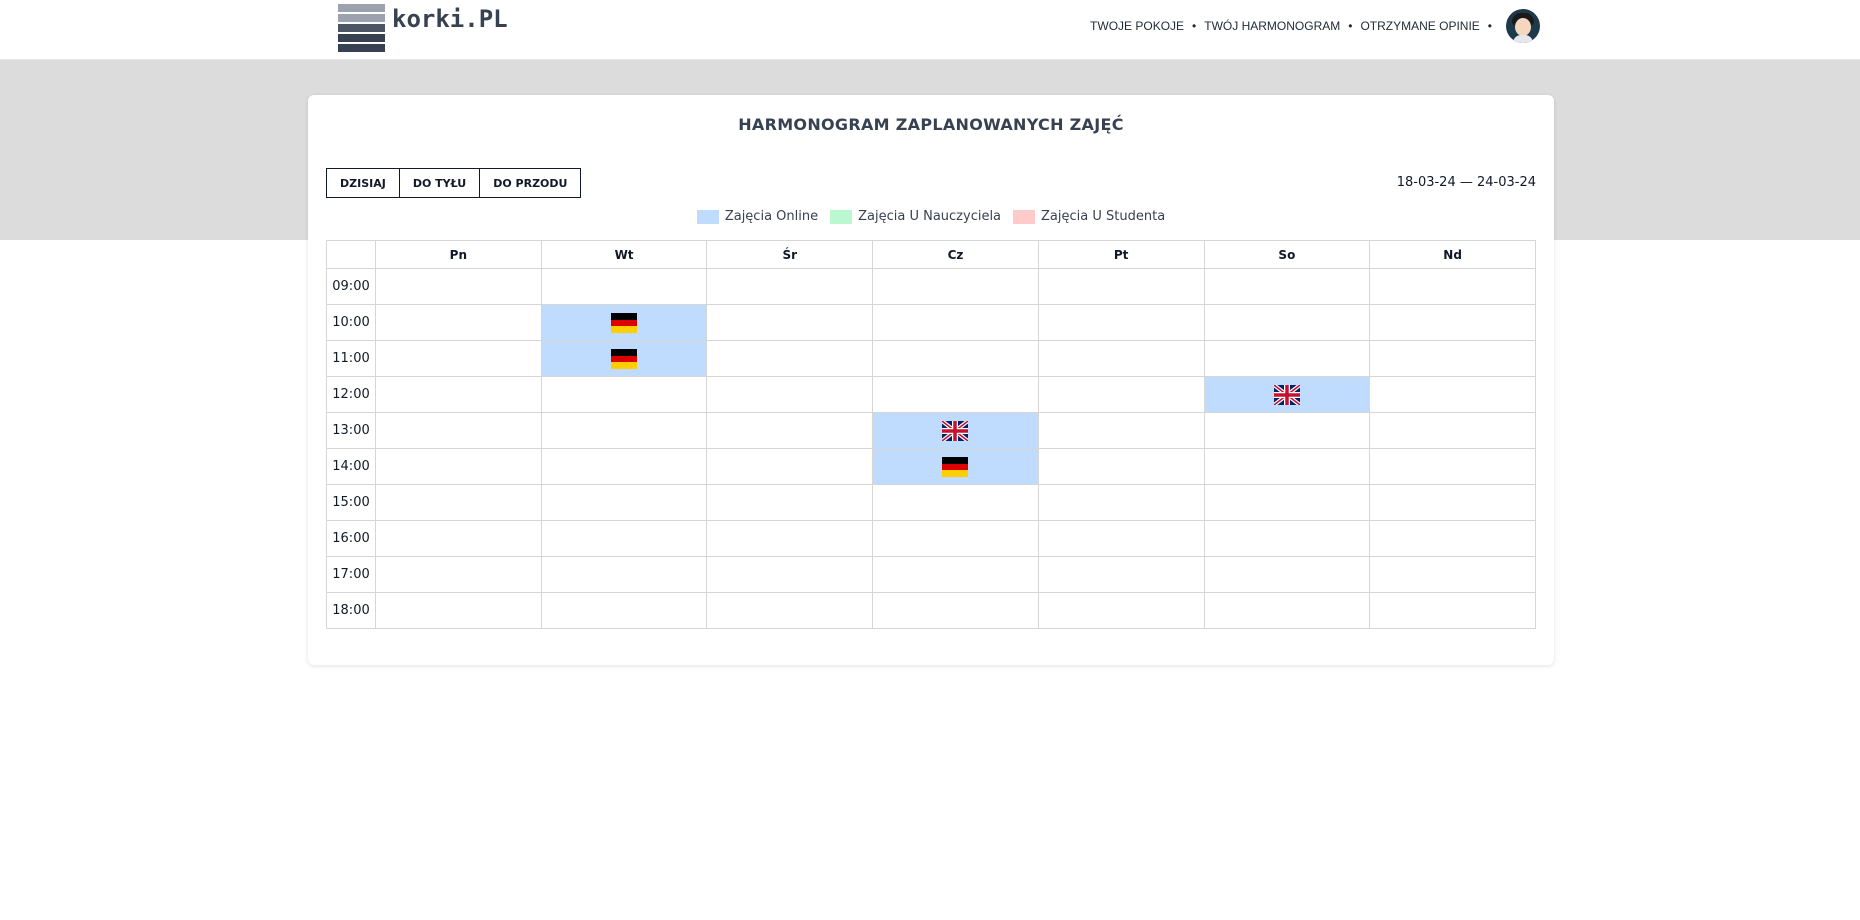 Image resolution: width=1860 pixels, height=920 pixels. What do you see at coordinates (351, 394) in the screenshot?
I see `hour-label: 12:00` at bounding box center [351, 394].